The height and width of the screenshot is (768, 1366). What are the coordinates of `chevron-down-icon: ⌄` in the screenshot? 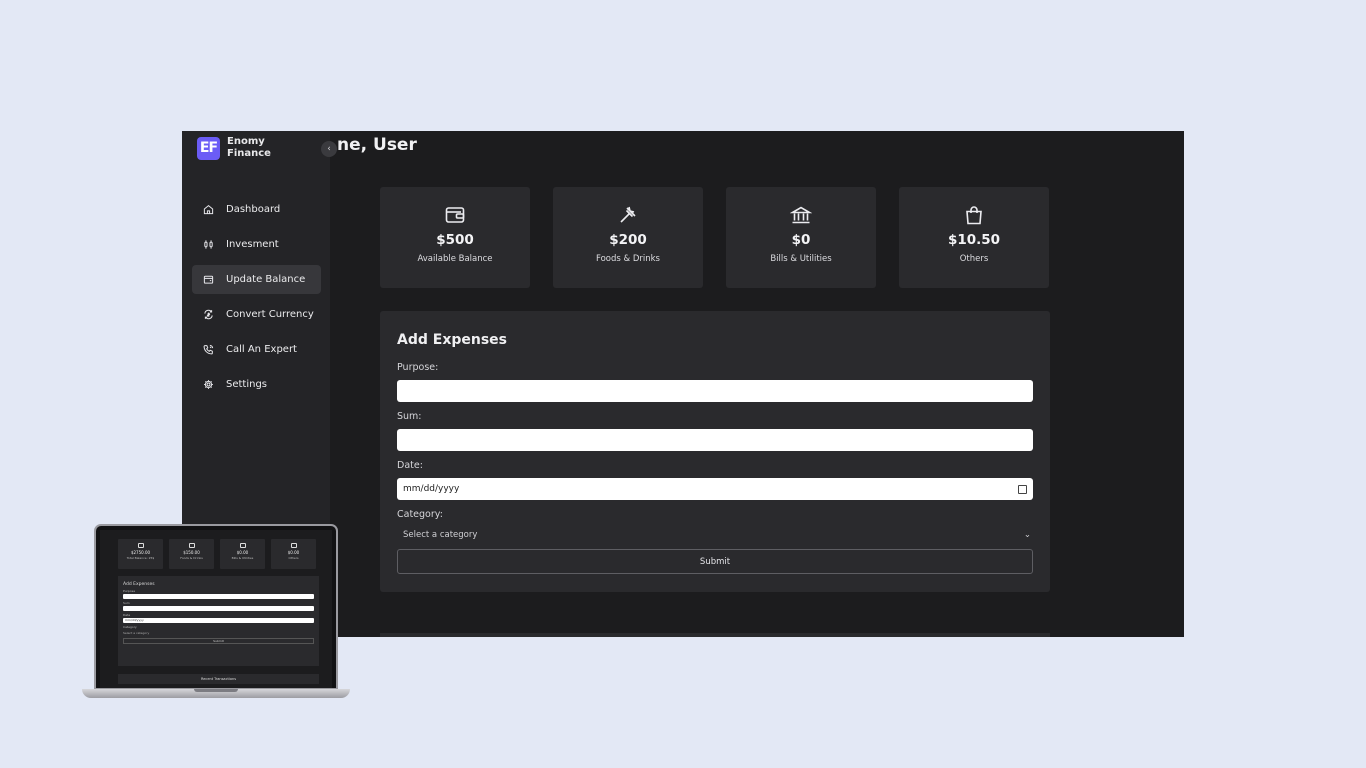 It's located at (1027, 535).